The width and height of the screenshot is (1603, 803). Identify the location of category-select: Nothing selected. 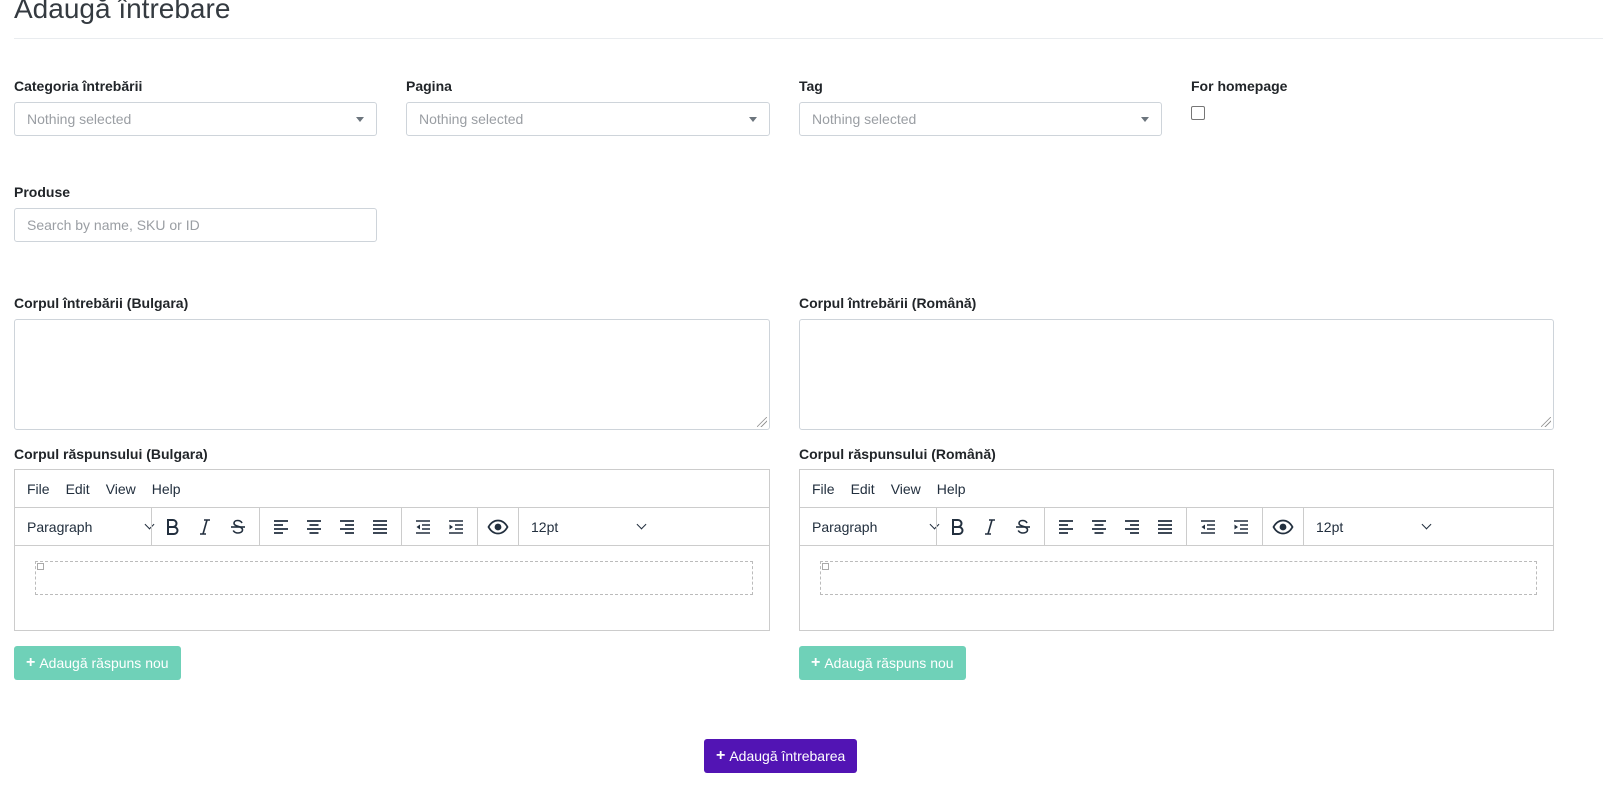
(195, 119).